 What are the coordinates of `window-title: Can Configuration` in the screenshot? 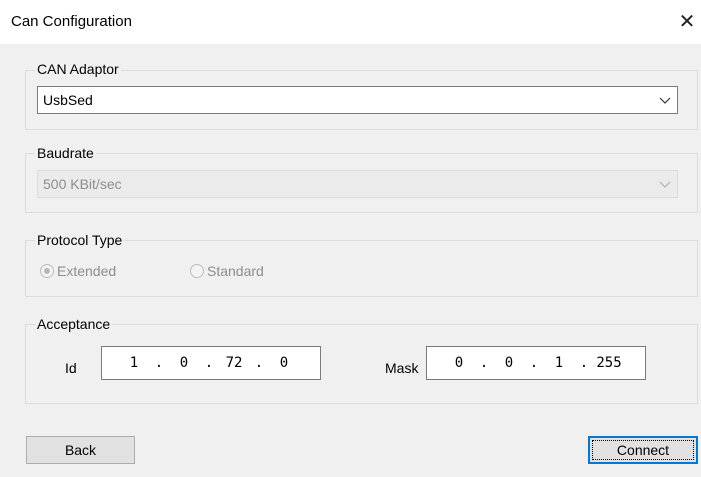 It's located at (71, 21).